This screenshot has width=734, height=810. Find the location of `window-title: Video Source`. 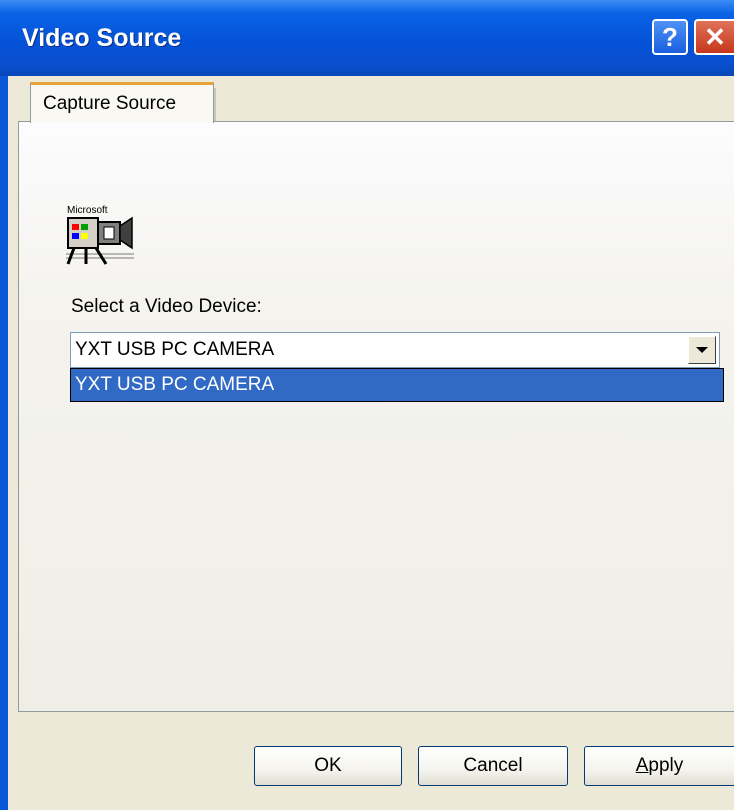

window-title: Video Source is located at coordinates (102, 38).